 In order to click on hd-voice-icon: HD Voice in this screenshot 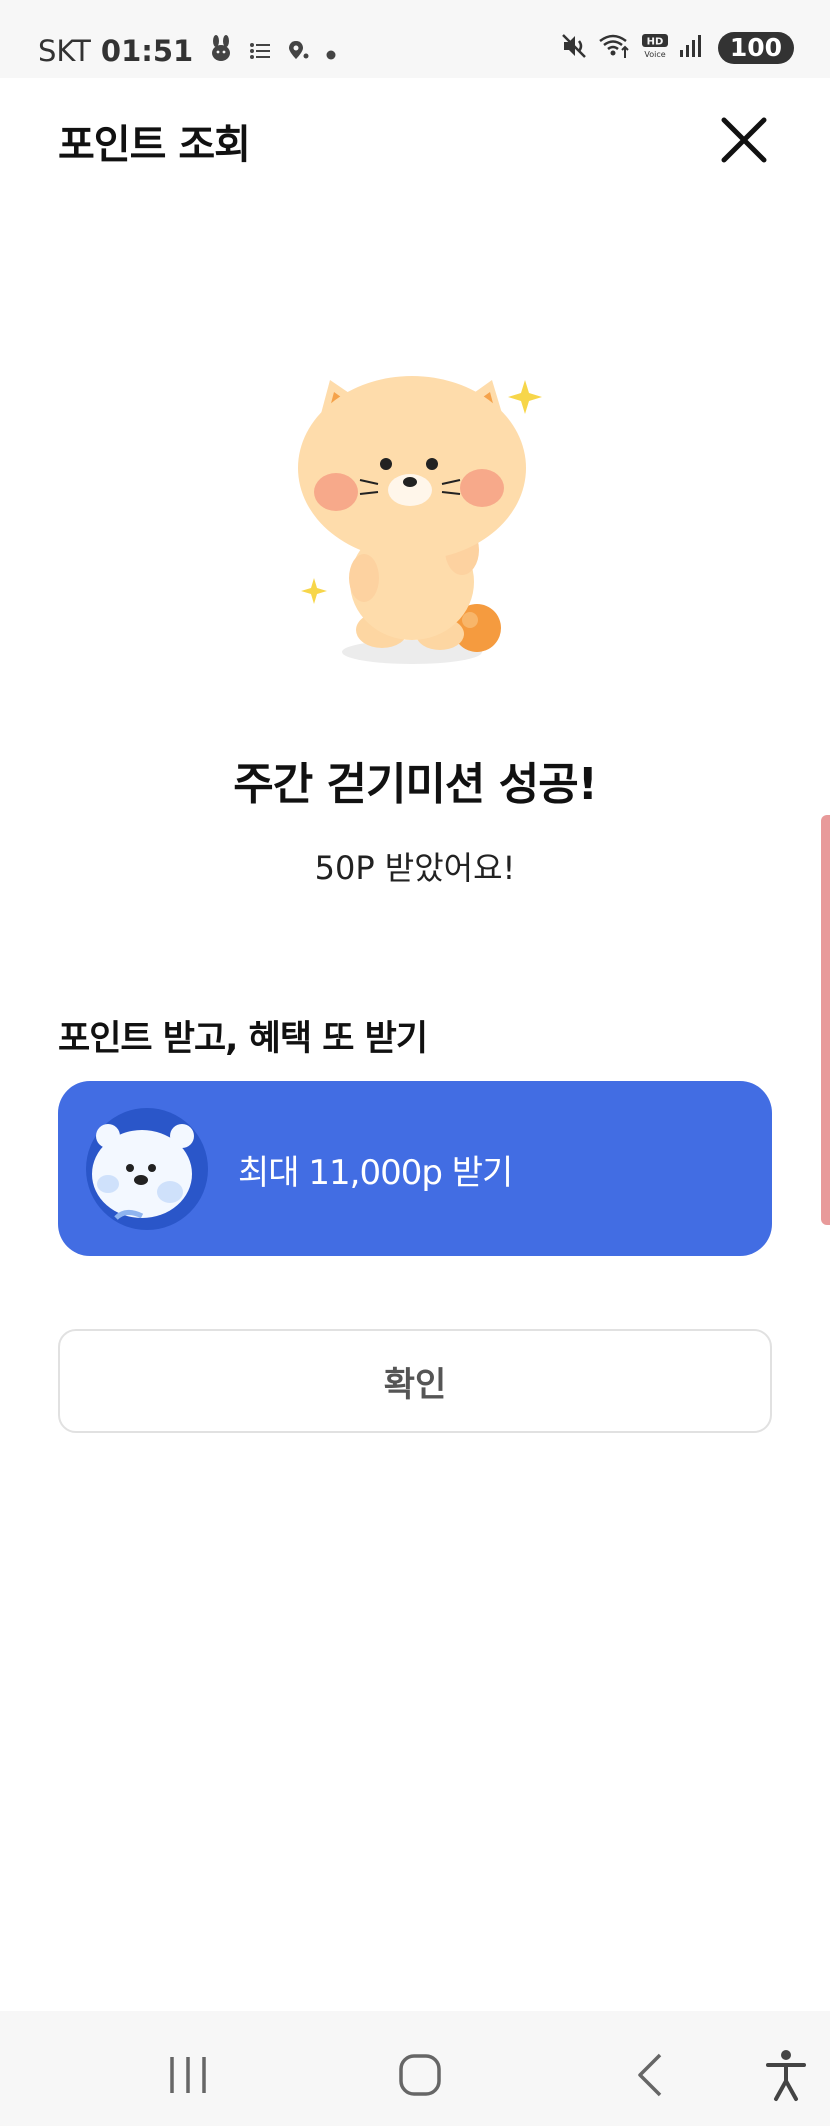, I will do `click(655, 48)`.